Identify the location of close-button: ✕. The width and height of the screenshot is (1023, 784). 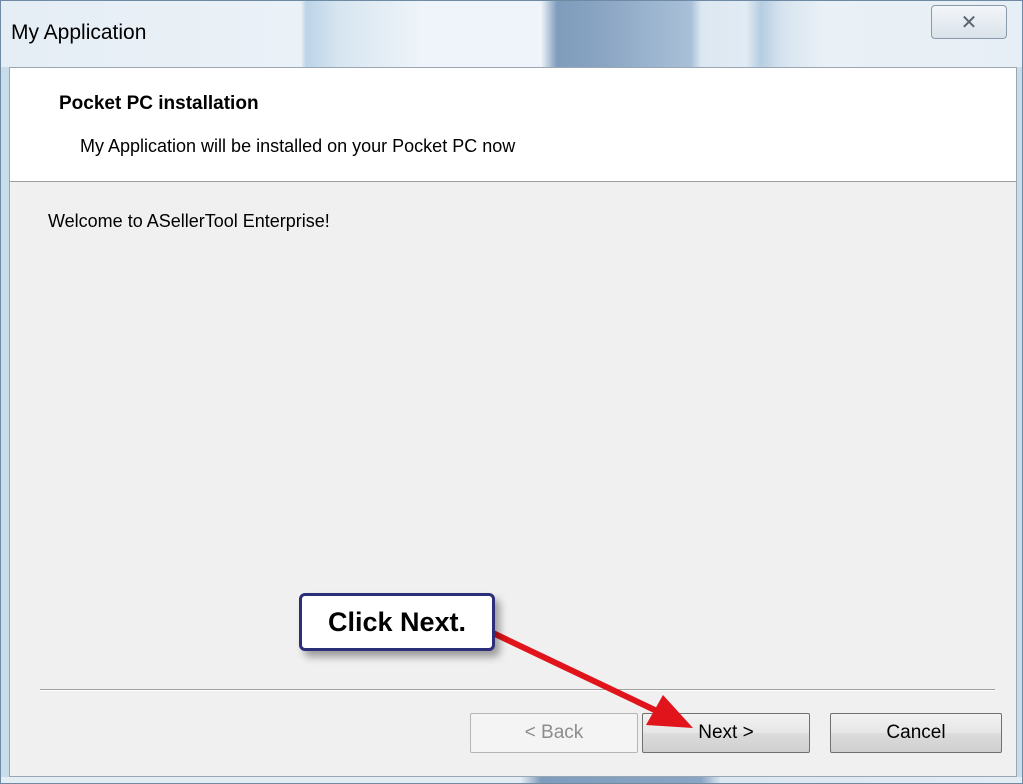
(969, 22).